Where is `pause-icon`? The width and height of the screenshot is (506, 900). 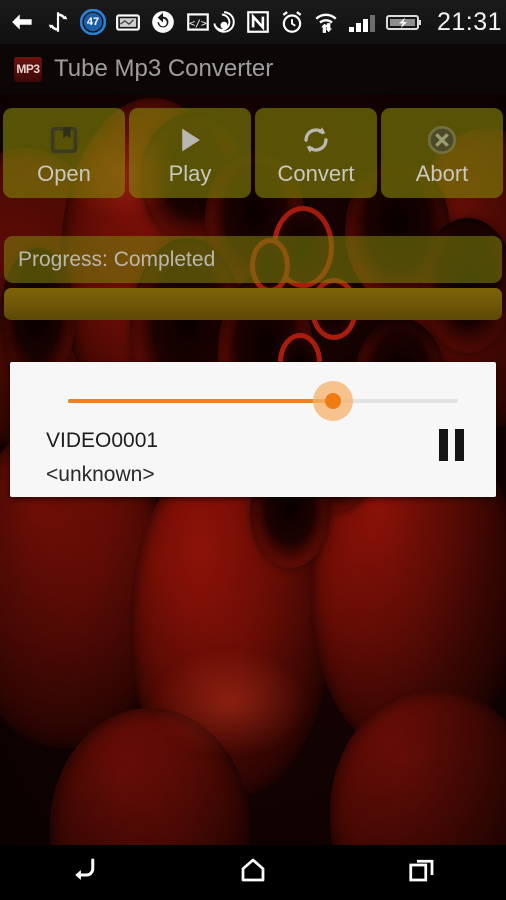 pause-icon is located at coordinates (451, 445).